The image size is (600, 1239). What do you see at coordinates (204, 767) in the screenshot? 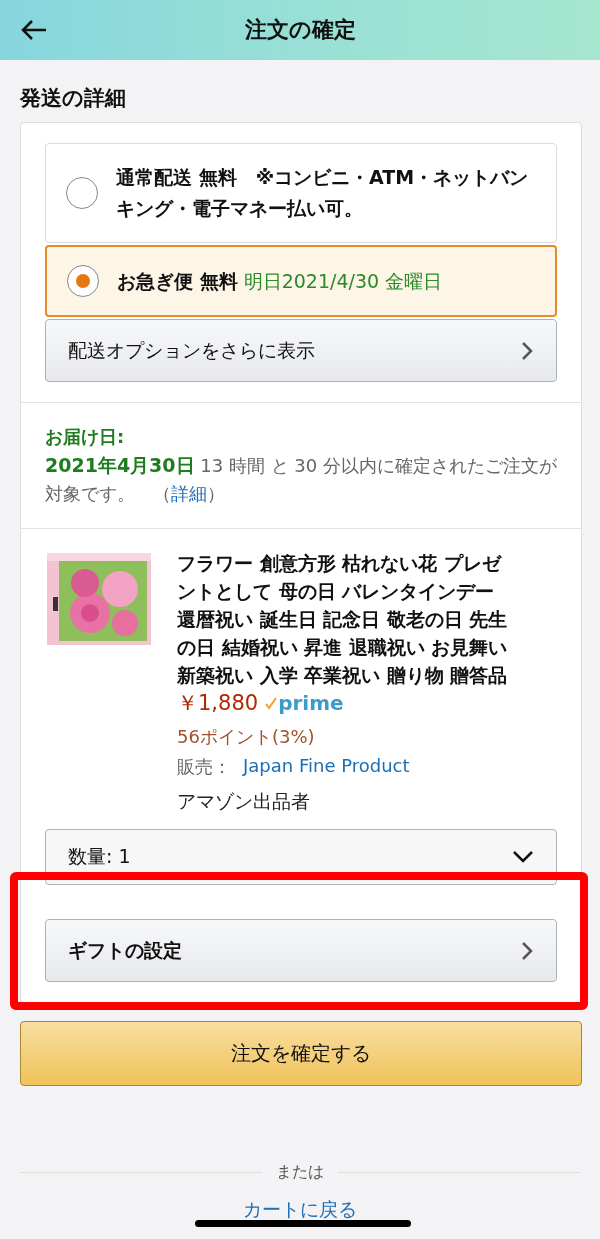
I see `seller-label: 販売：` at bounding box center [204, 767].